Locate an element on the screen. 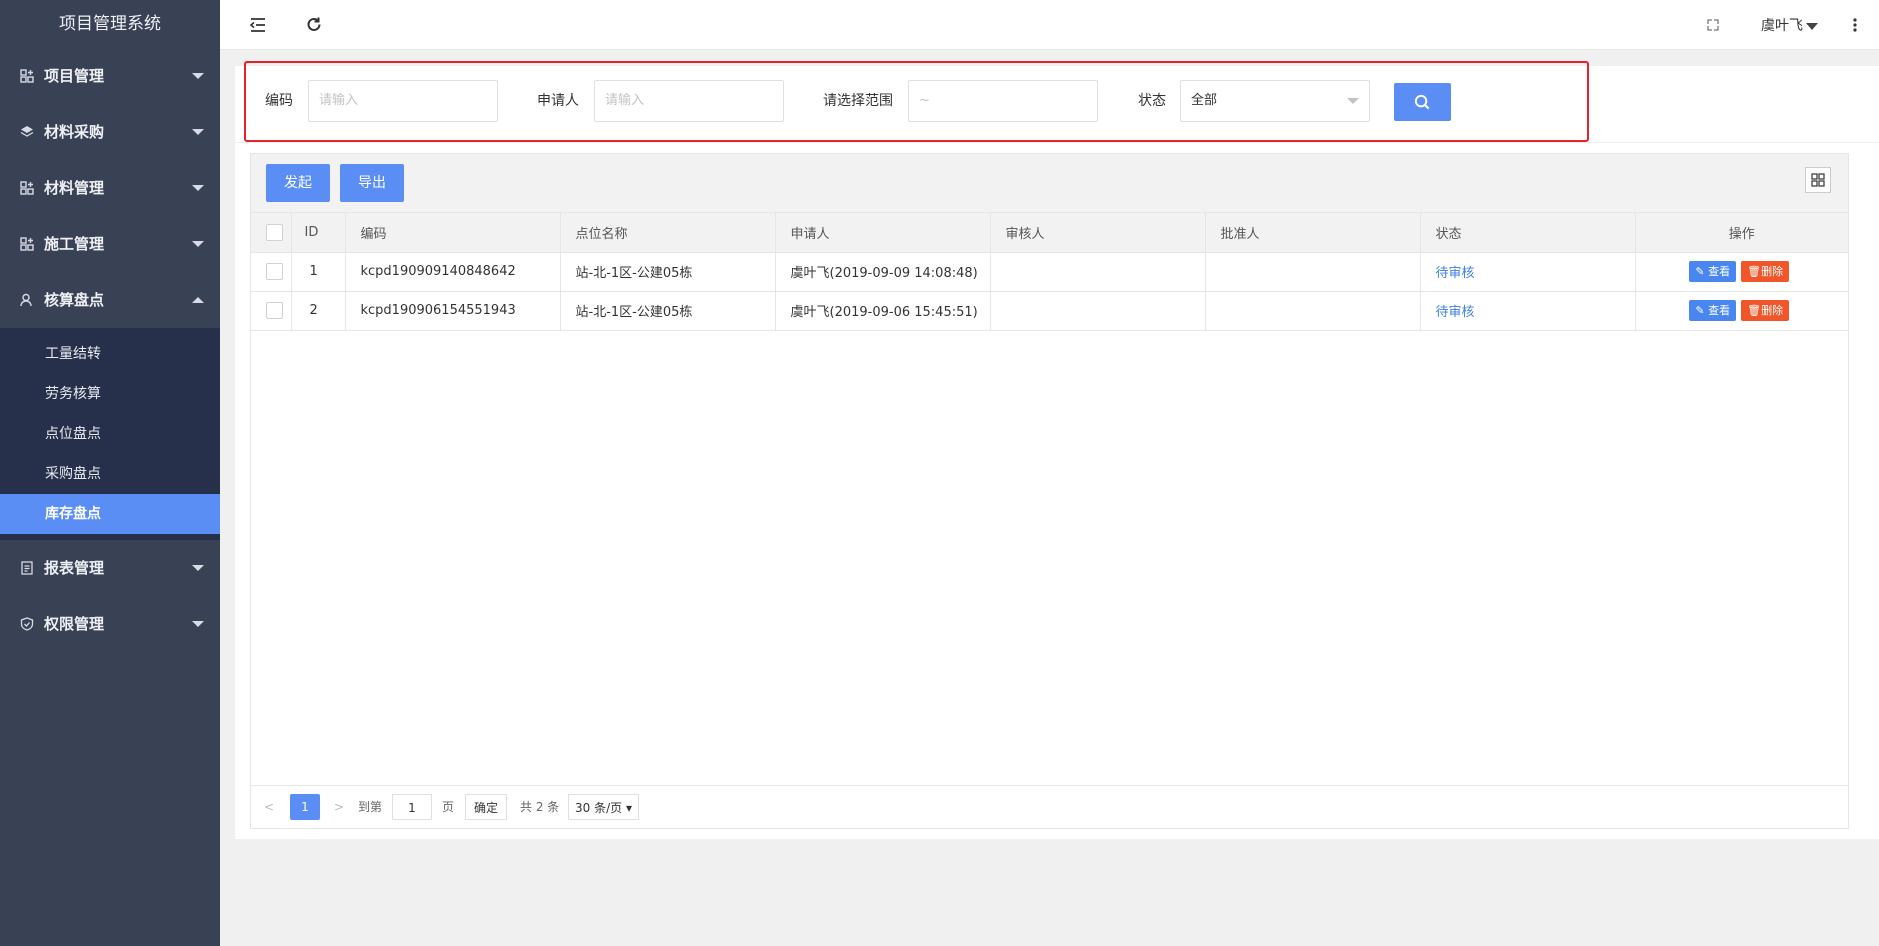 The height and width of the screenshot is (946, 1879). user-menu: 虞叶飞 is located at coordinates (1789, 25).